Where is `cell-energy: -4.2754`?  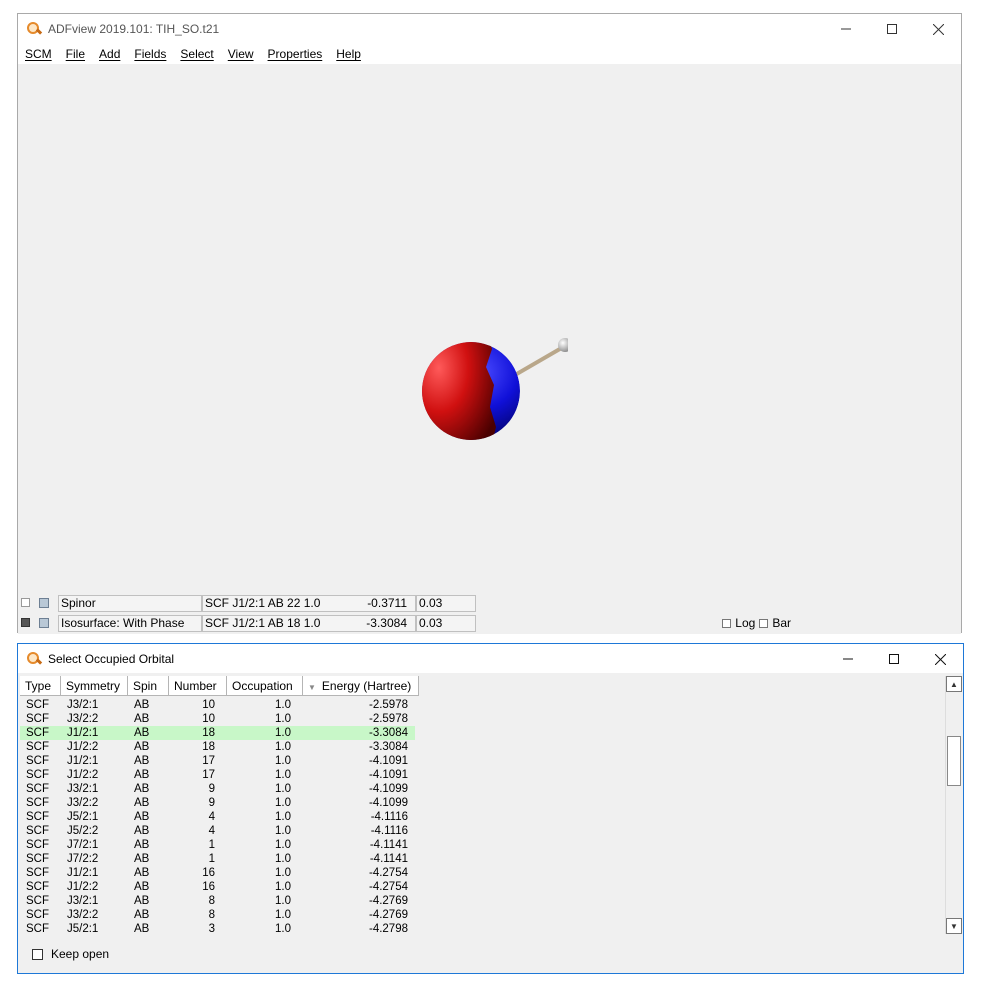 cell-energy: -4.2754 is located at coordinates (388, 887).